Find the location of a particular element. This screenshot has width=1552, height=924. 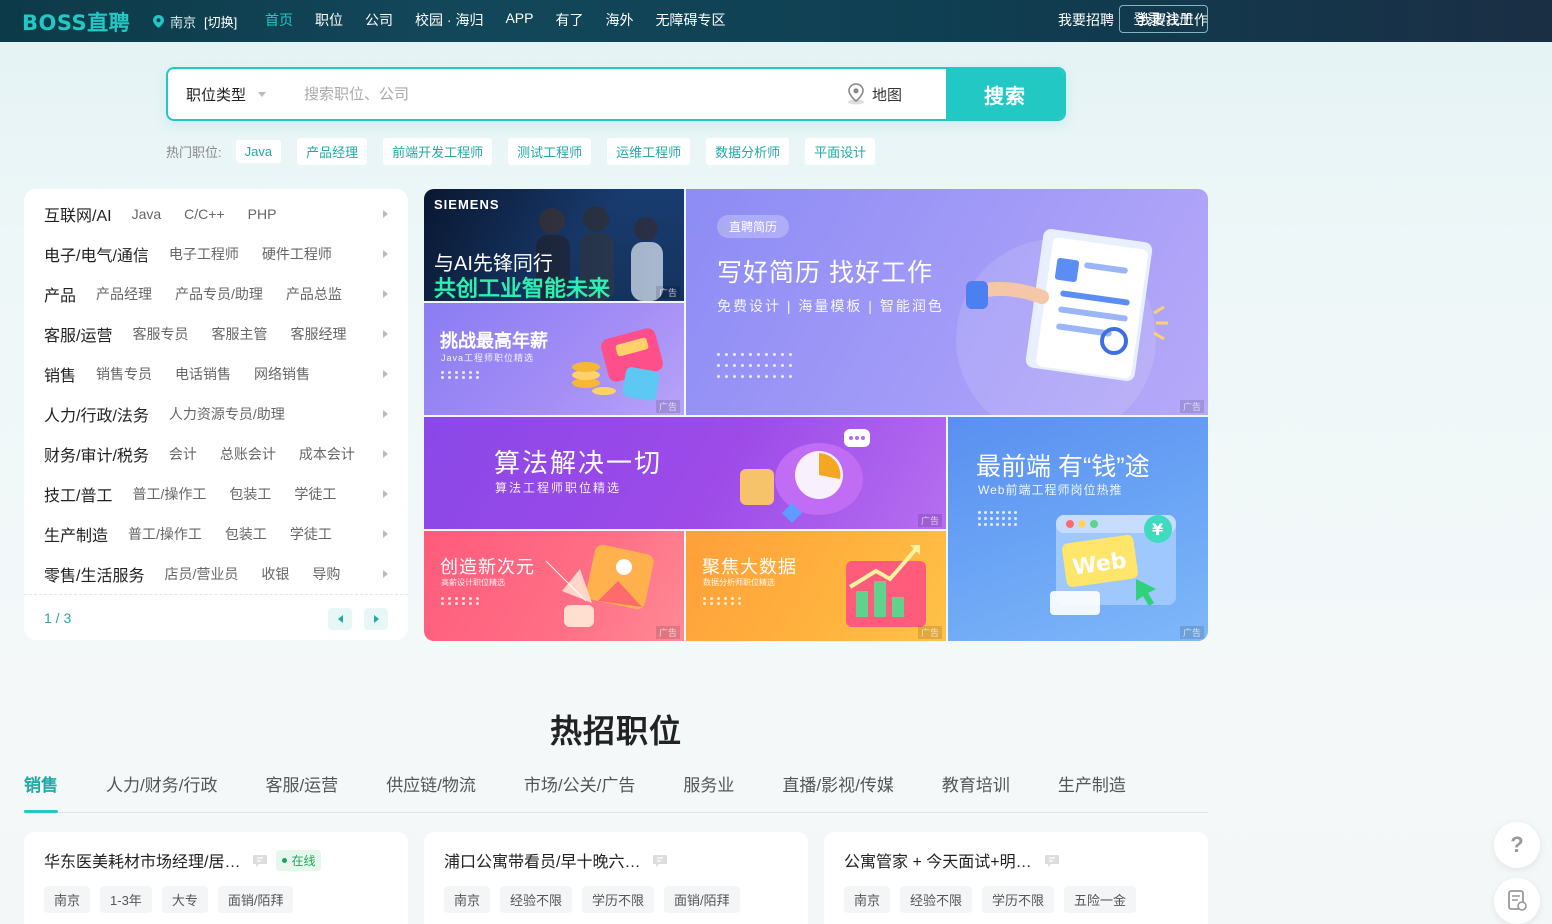

hot-tag-test: 测试工程师 is located at coordinates (550, 151).